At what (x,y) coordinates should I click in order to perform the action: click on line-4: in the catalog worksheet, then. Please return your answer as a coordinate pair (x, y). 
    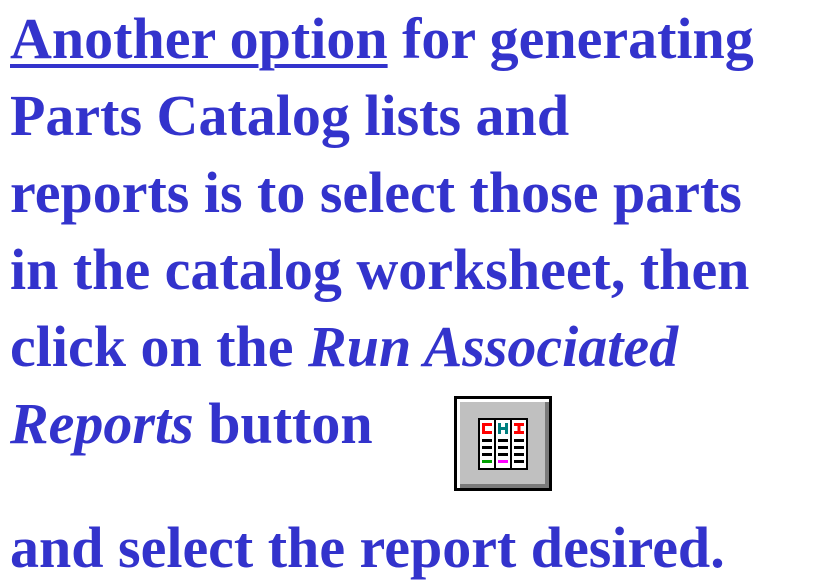
    Looking at the image, I should click on (380, 269).